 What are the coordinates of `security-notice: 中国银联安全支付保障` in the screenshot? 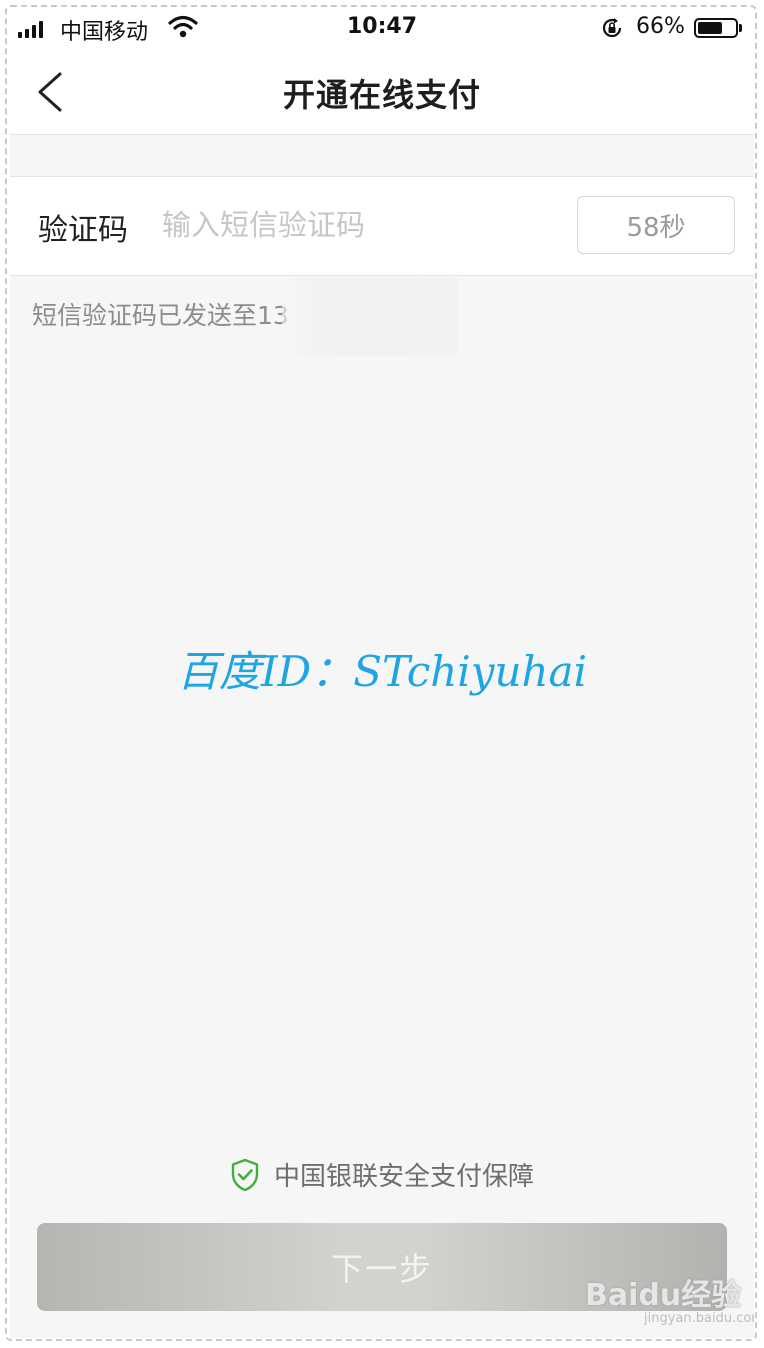 It's located at (382, 1174).